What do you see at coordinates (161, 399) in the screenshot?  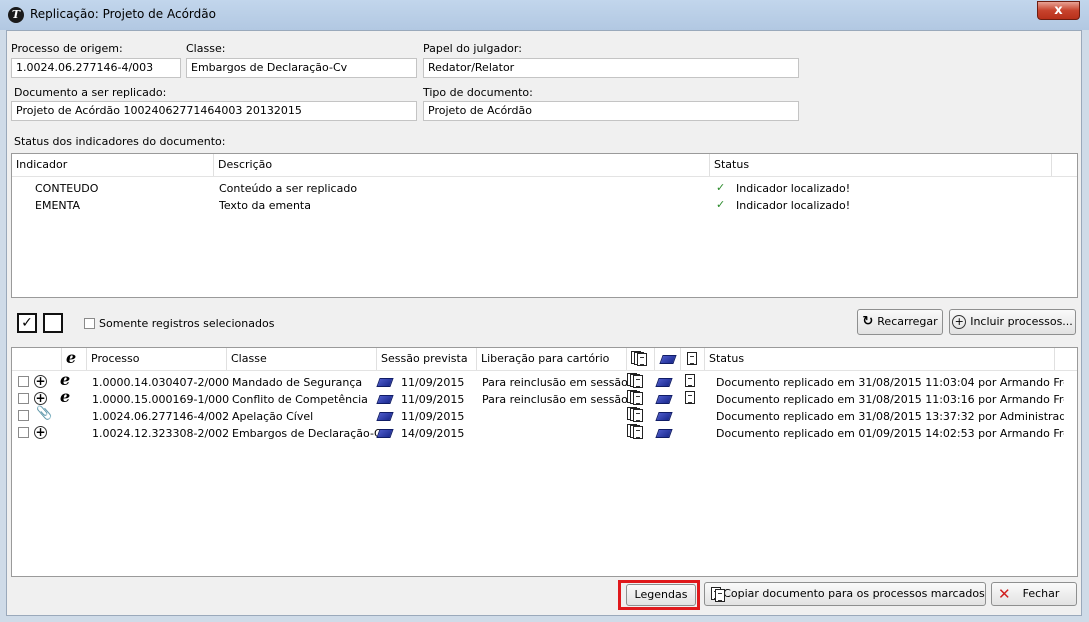 I see `processo-number: 1.0000.15.000169-1/000` at bounding box center [161, 399].